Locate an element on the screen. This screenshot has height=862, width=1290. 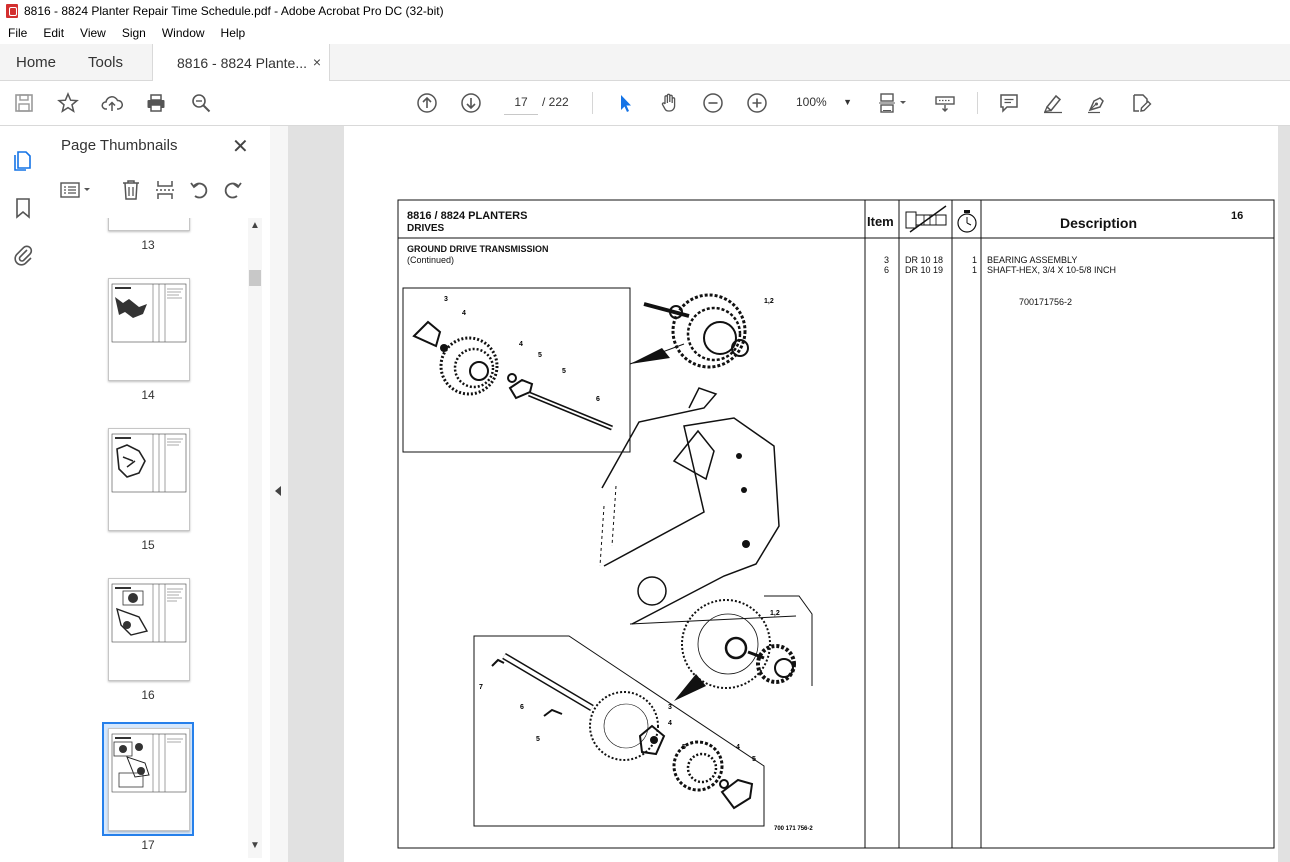
thumbnails-tool-button is located at coordinates (23, 162).